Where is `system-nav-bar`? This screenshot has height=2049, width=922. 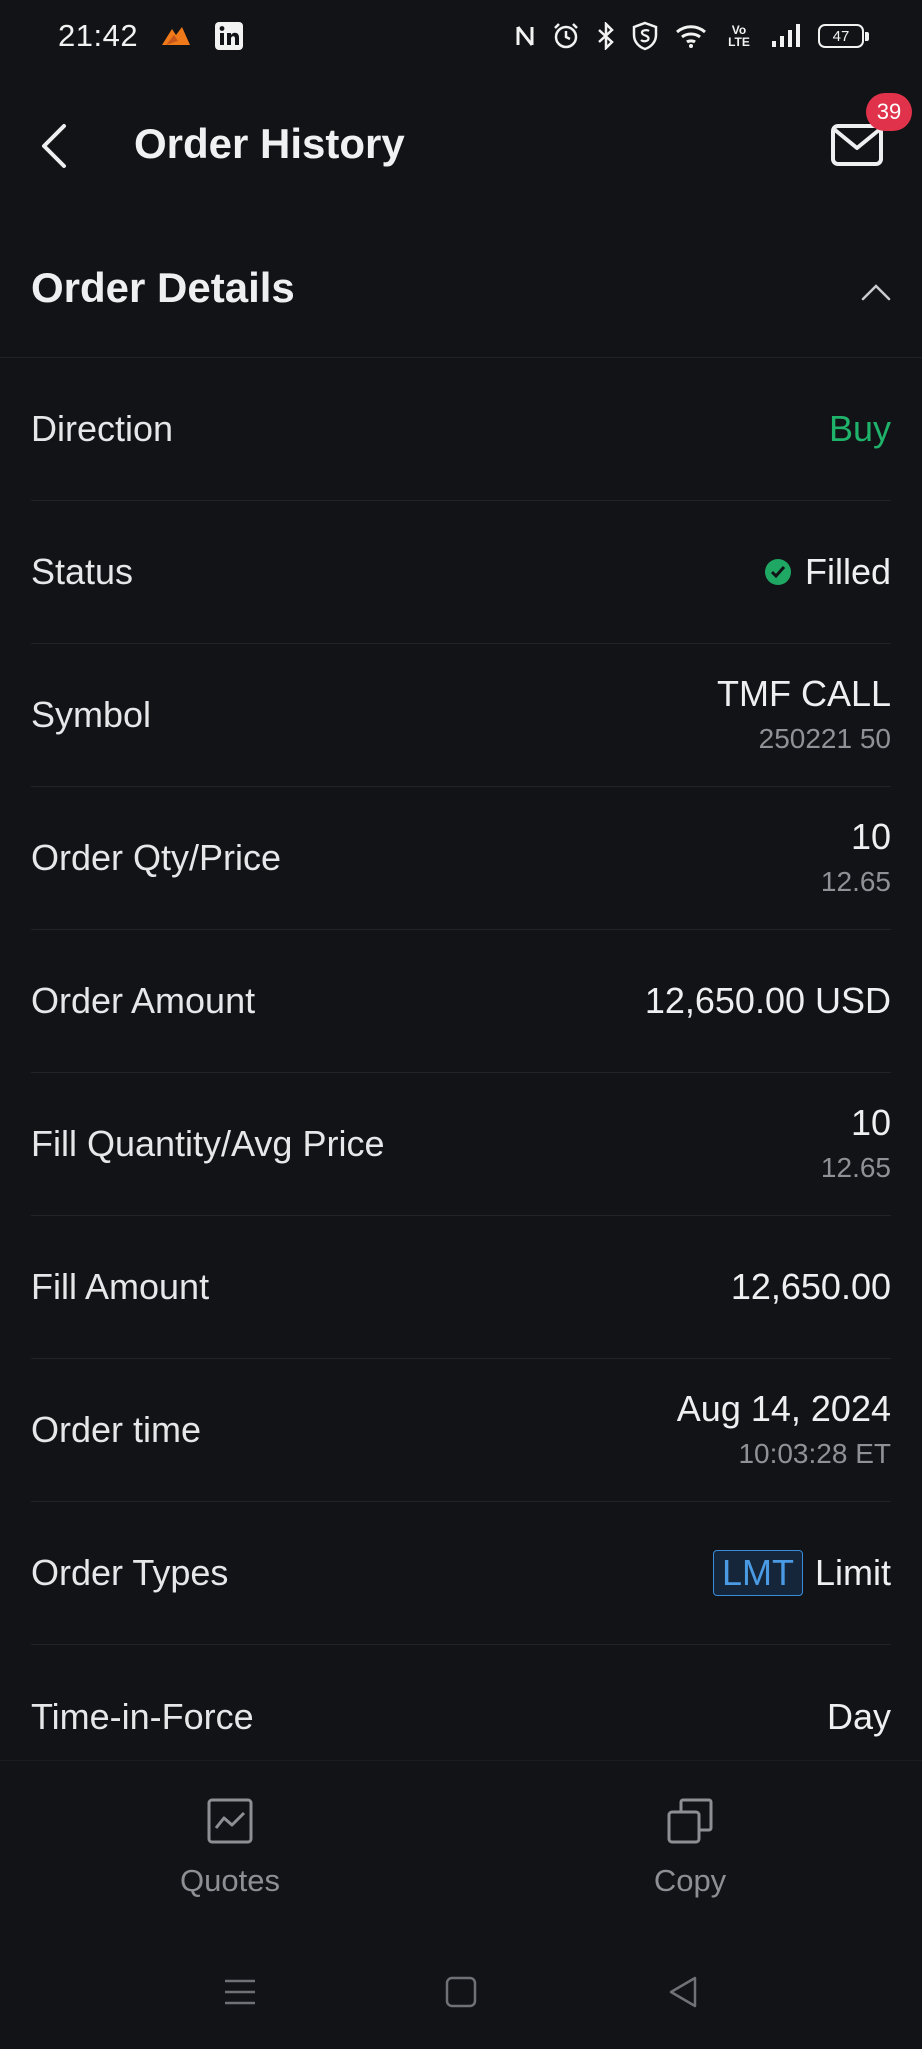
system-nav-bar is located at coordinates (461, 1989).